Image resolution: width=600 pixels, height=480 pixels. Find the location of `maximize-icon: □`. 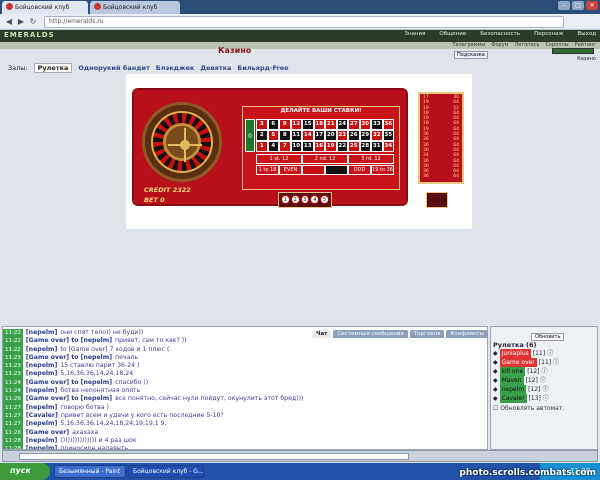

maximize-icon: □ is located at coordinates (578, 5).